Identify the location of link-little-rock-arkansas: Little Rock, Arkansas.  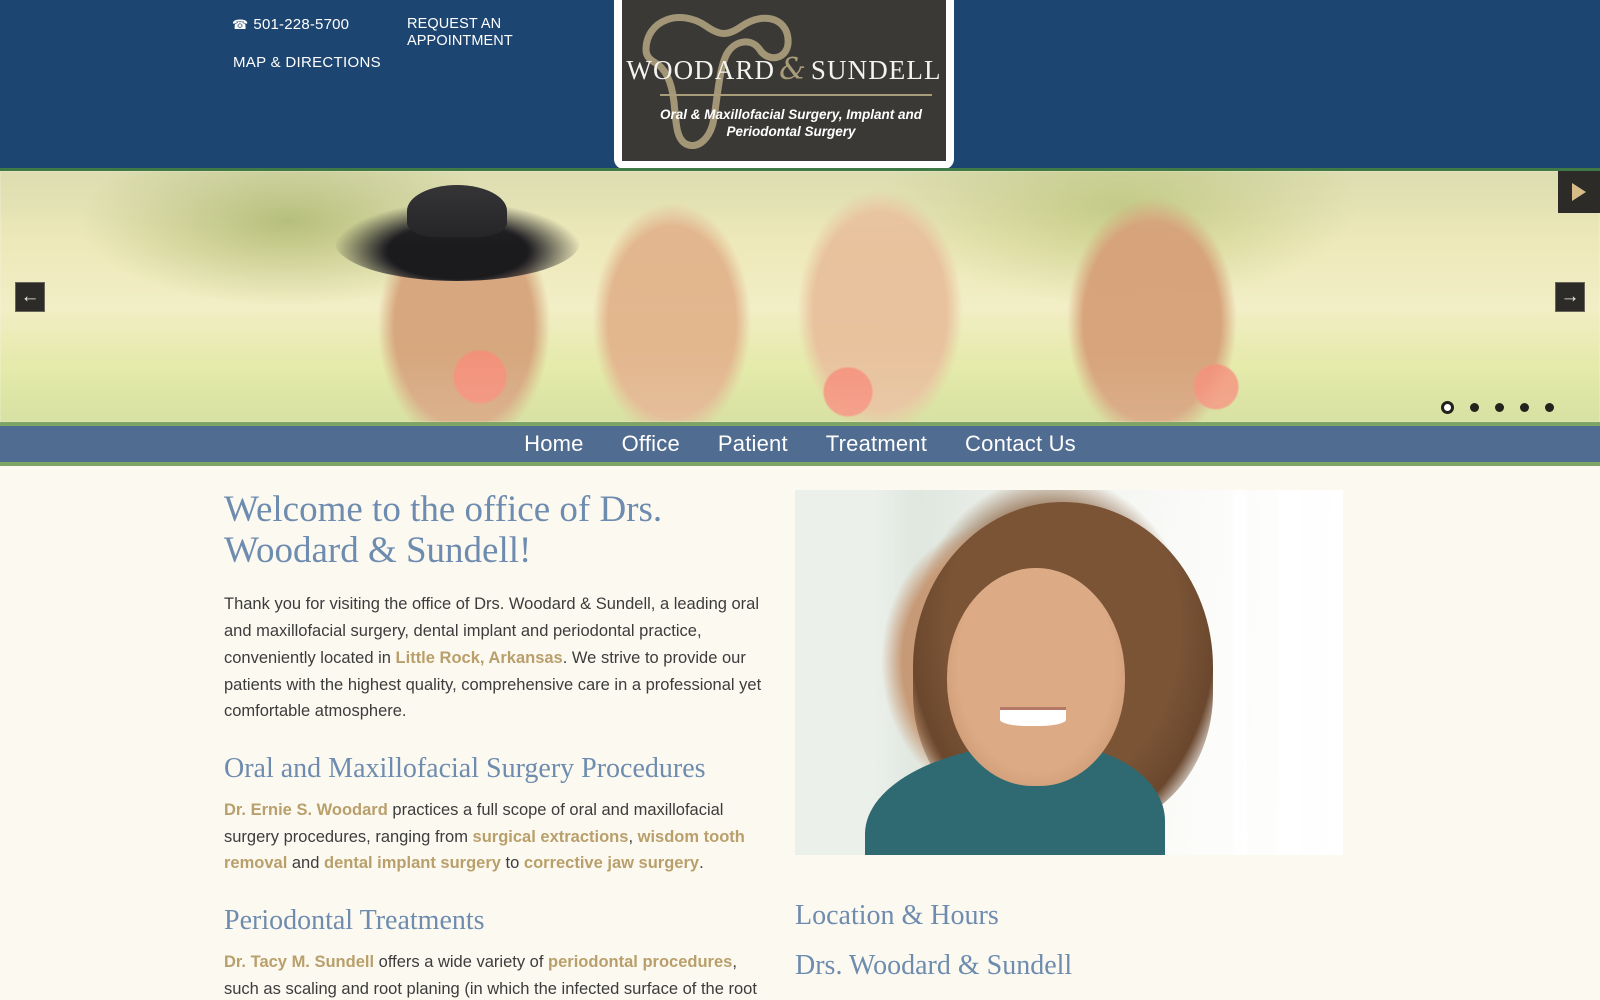
(479, 658).